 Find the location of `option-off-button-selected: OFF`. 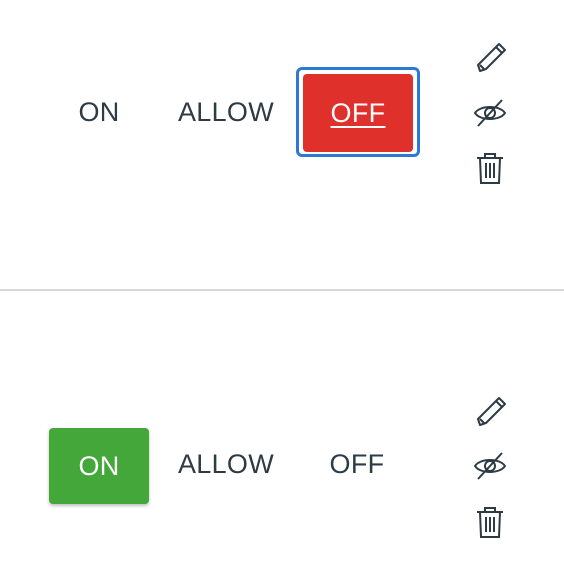

option-off-button-selected: OFF is located at coordinates (358, 113).